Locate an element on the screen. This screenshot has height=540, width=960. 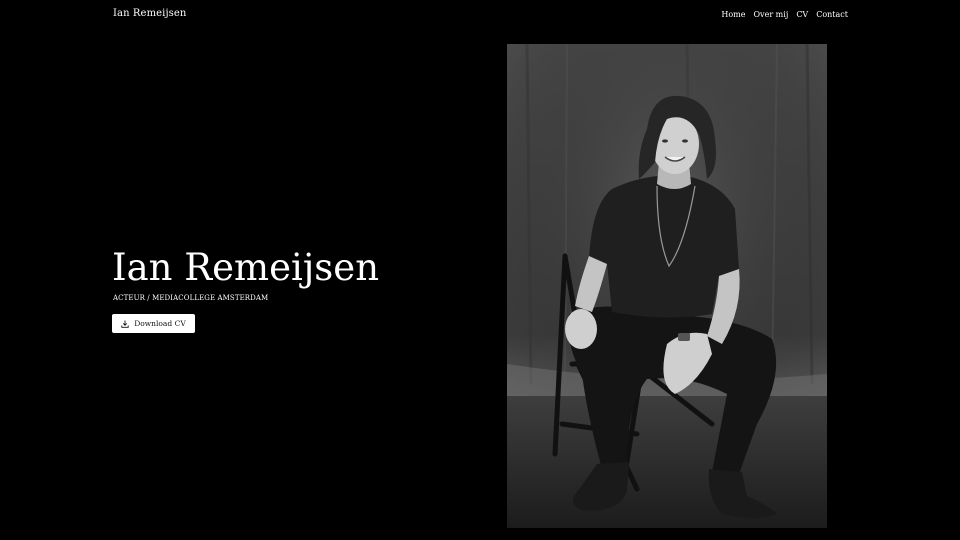
hero-subtitle: ACTEUR / MEDIACOLLEGE AMSTERDAM is located at coordinates (191, 298).